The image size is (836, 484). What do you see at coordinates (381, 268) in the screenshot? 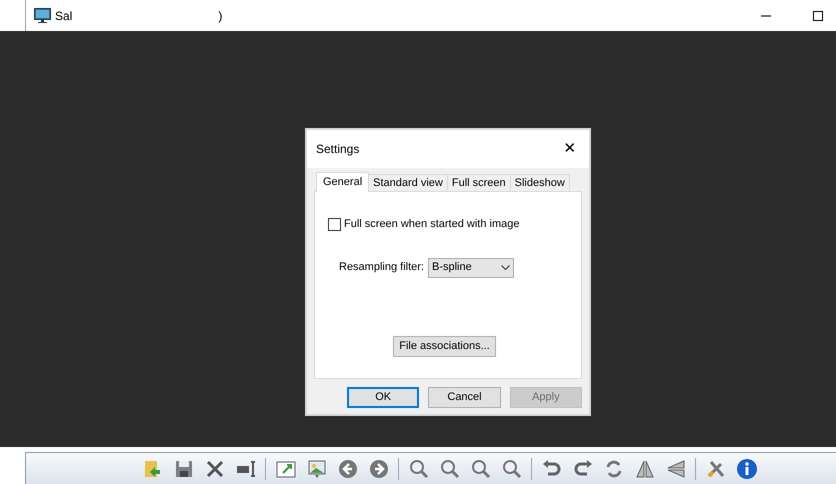
I see `field-label: Resampling filter:` at bounding box center [381, 268].